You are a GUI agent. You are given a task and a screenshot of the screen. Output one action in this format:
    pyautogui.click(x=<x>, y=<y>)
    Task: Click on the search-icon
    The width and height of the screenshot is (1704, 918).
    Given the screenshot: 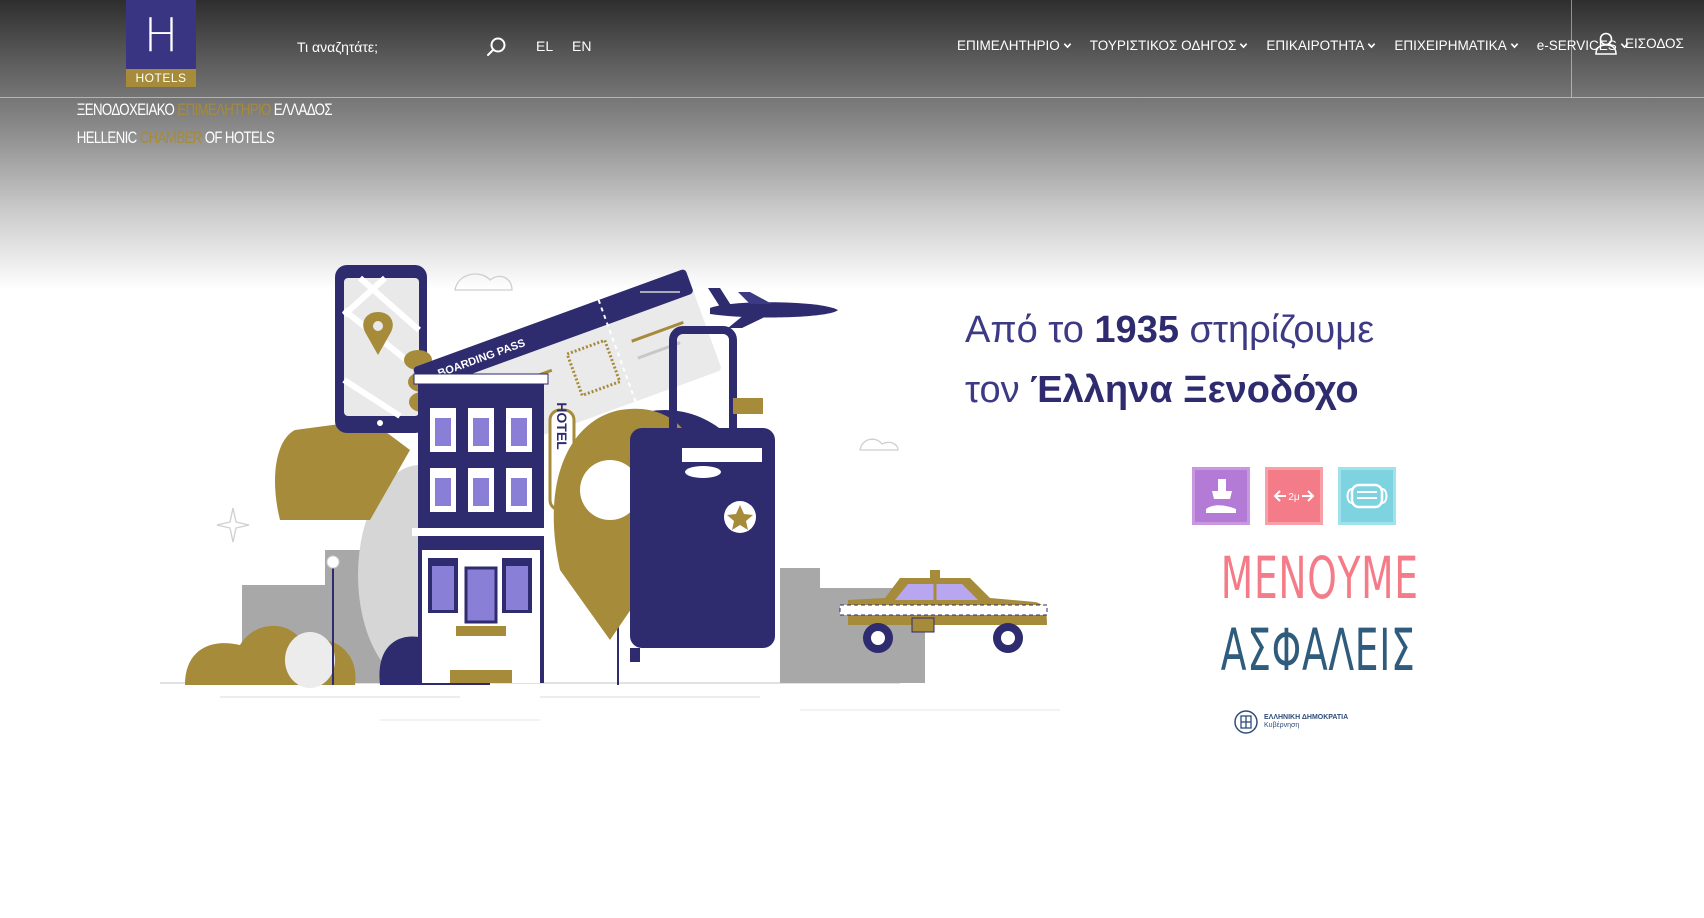 What is the action you would take?
    pyautogui.click(x=497, y=47)
    